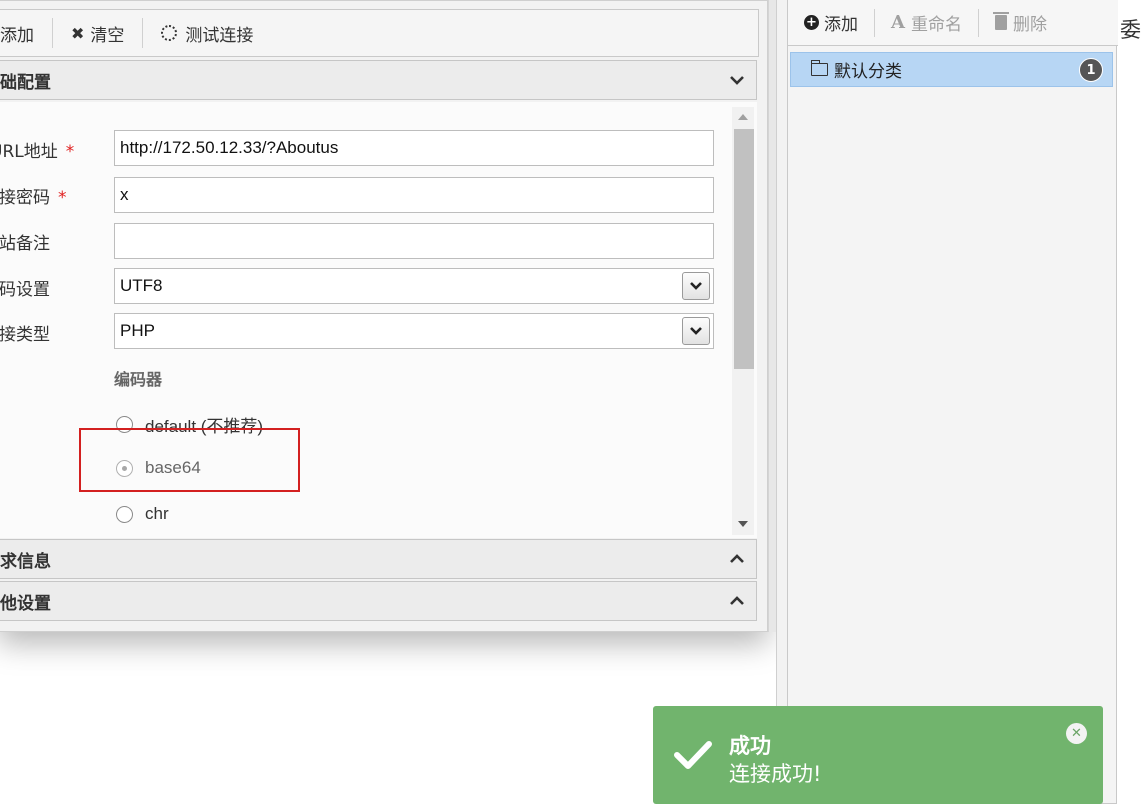  Describe the element at coordinates (137, 330) in the screenshot. I see `type-select-value: PHP` at that location.